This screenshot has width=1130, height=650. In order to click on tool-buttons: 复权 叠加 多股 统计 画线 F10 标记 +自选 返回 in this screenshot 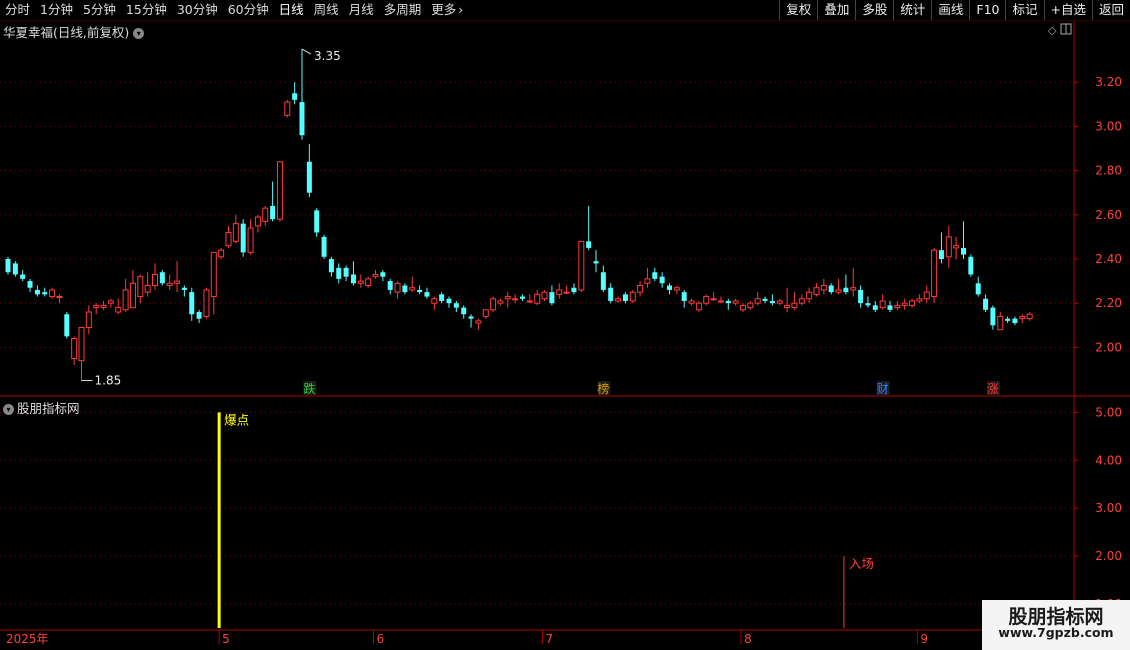, I will do `click(954, 10)`.